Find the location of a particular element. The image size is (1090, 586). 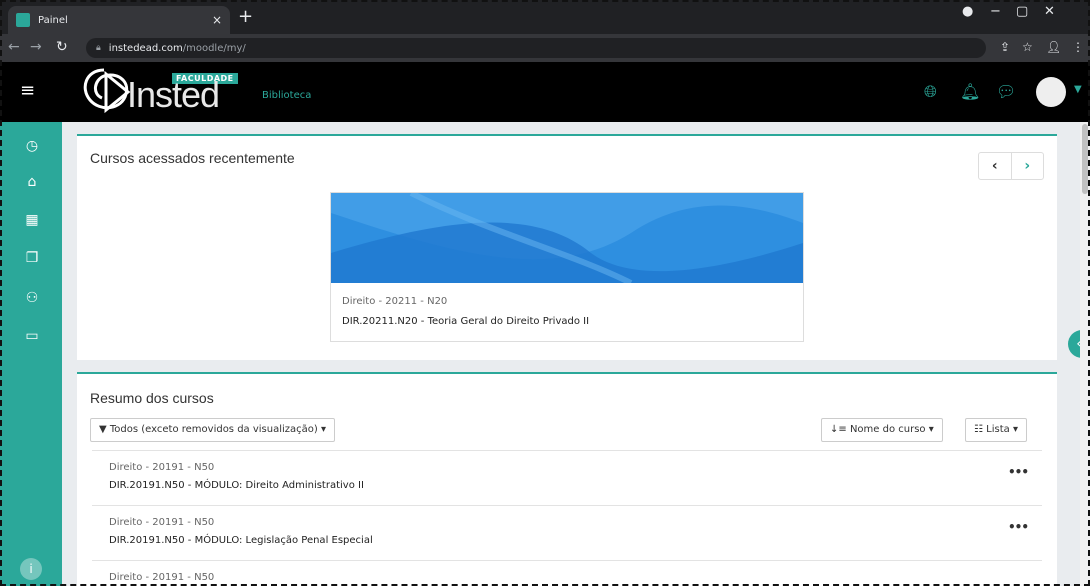

course-category: Direito - 20211 - N20 is located at coordinates (395, 301).